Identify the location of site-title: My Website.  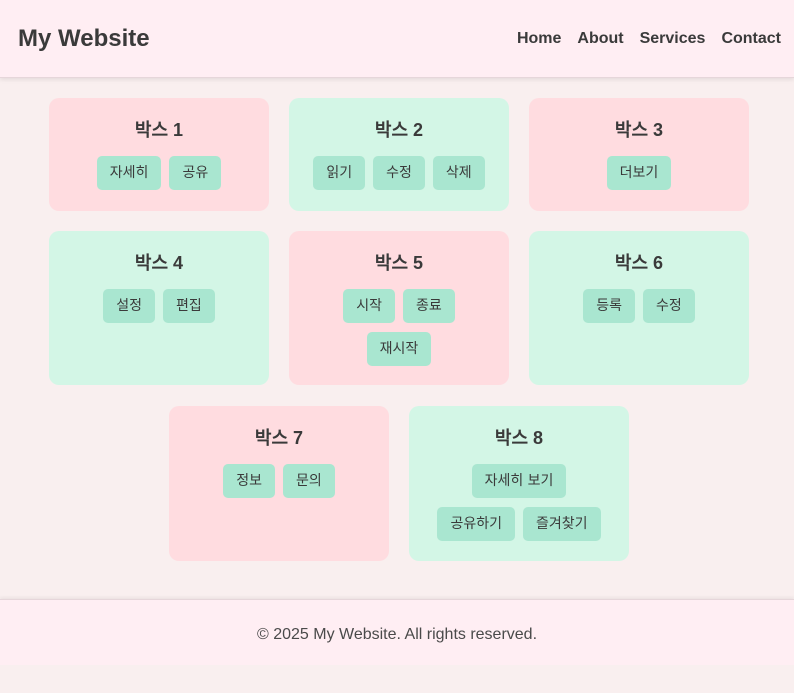
(84, 39).